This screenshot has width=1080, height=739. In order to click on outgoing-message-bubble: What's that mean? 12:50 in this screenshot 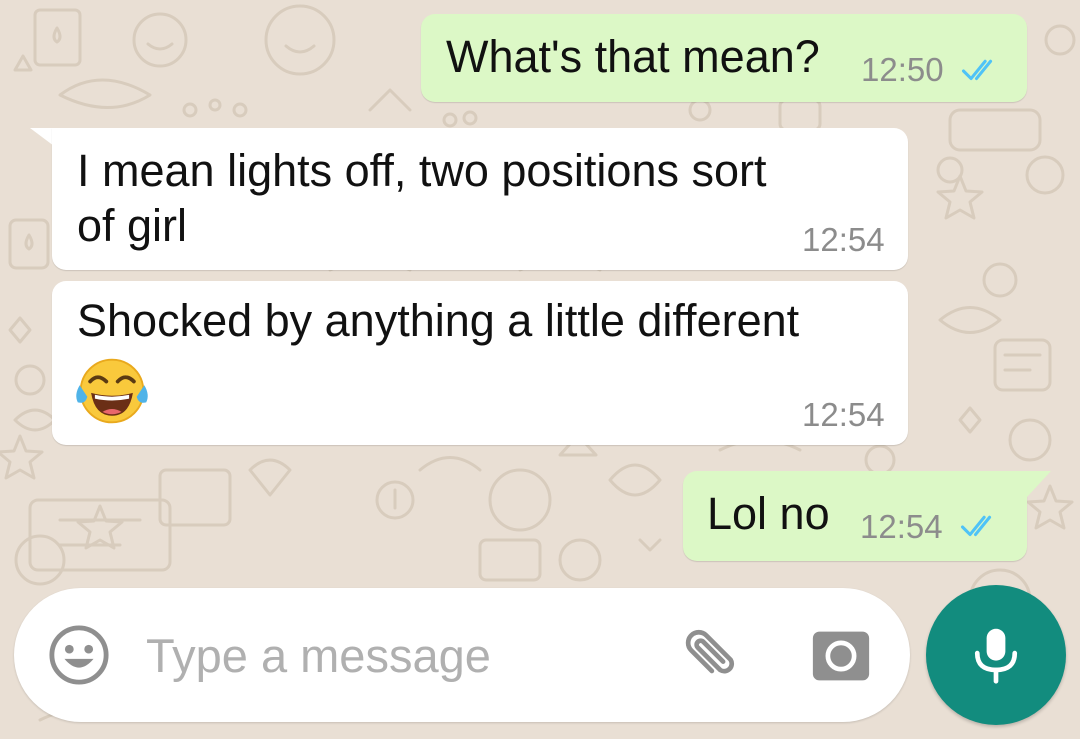, I will do `click(724, 58)`.